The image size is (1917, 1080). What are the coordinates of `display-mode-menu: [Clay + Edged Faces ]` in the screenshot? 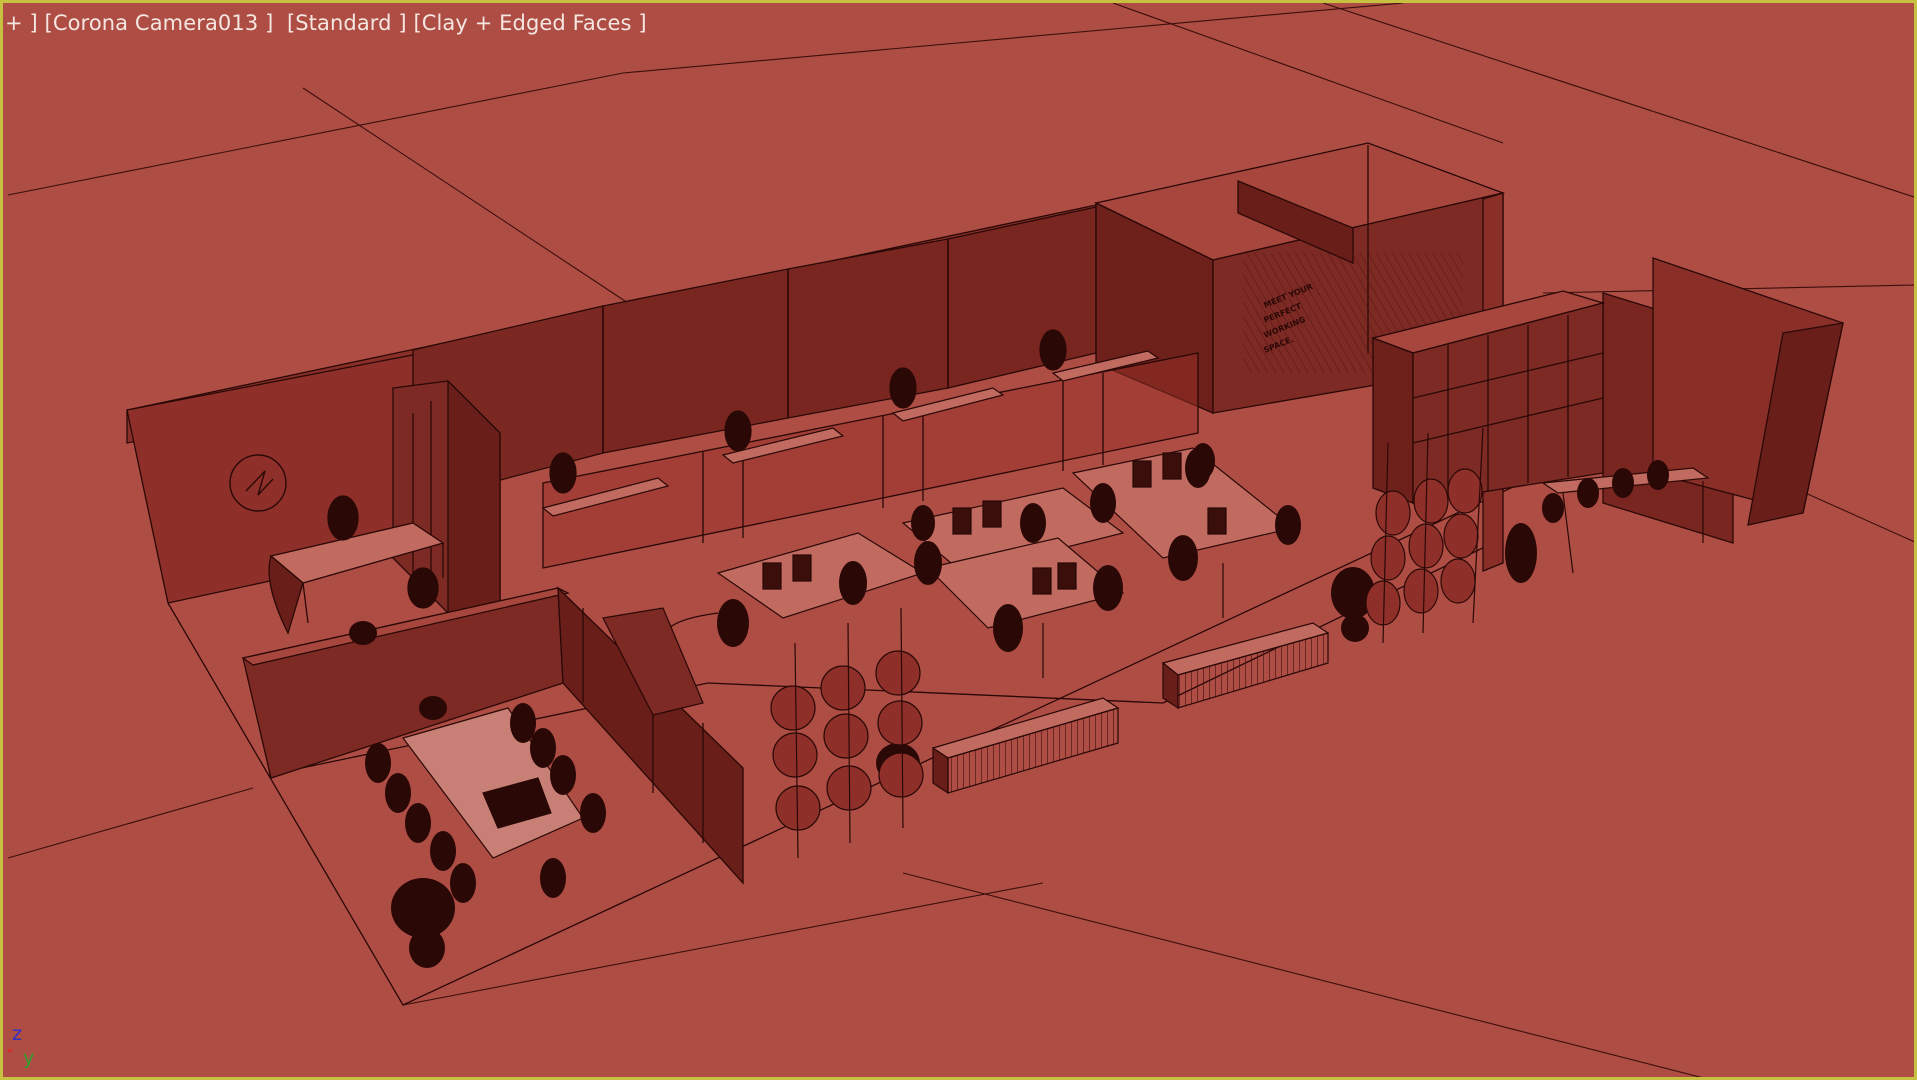 It's located at (529, 23).